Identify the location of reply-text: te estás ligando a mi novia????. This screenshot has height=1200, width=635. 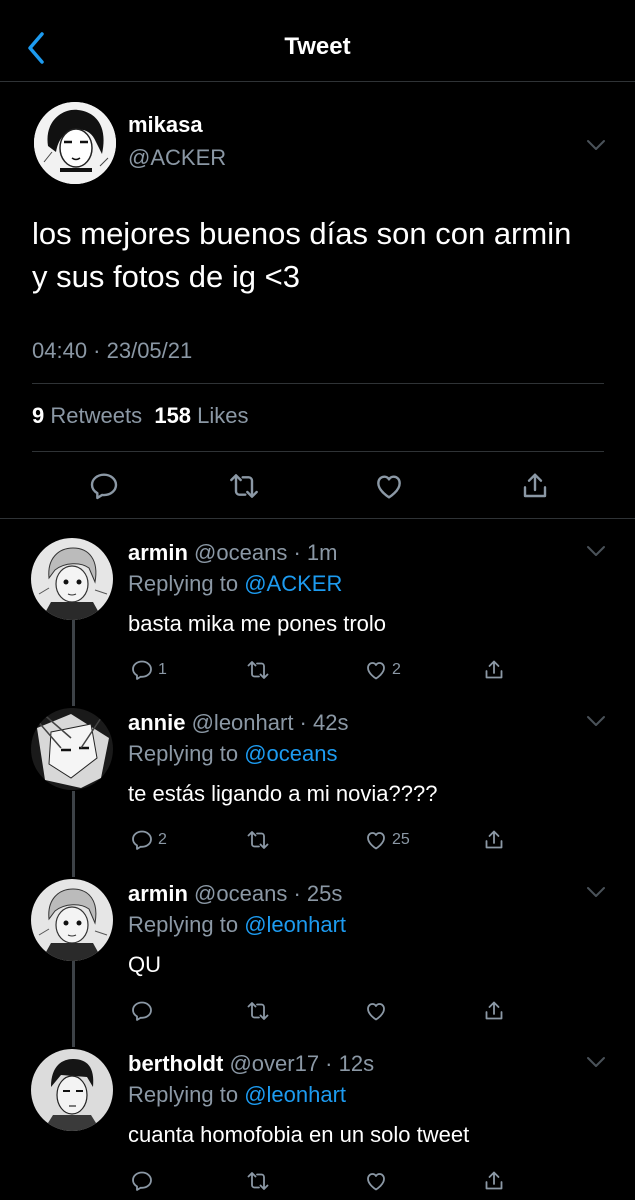
(283, 793).